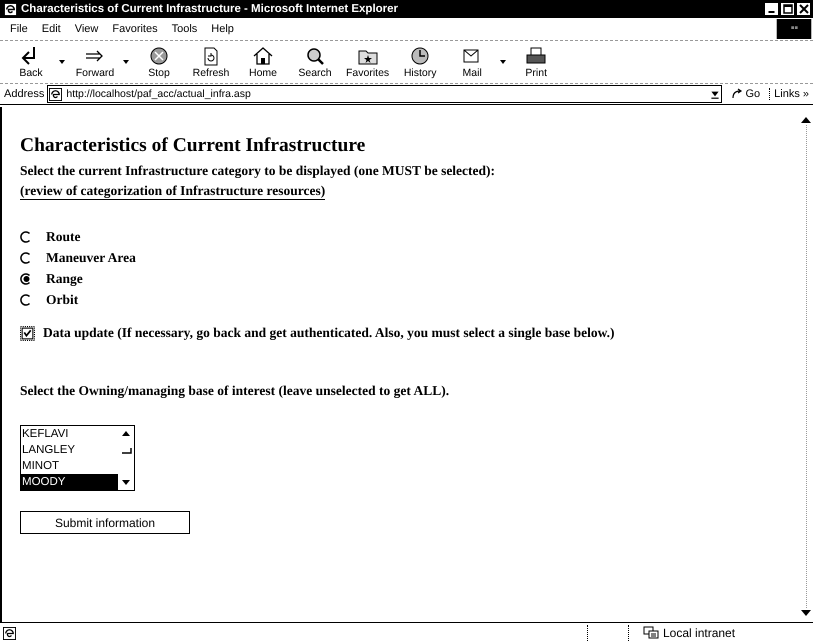 Image resolution: width=813 pixels, height=643 pixels. What do you see at coordinates (69, 450) in the screenshot?
I see `list-item: LANGLEY` at bounding box center [69, 450].